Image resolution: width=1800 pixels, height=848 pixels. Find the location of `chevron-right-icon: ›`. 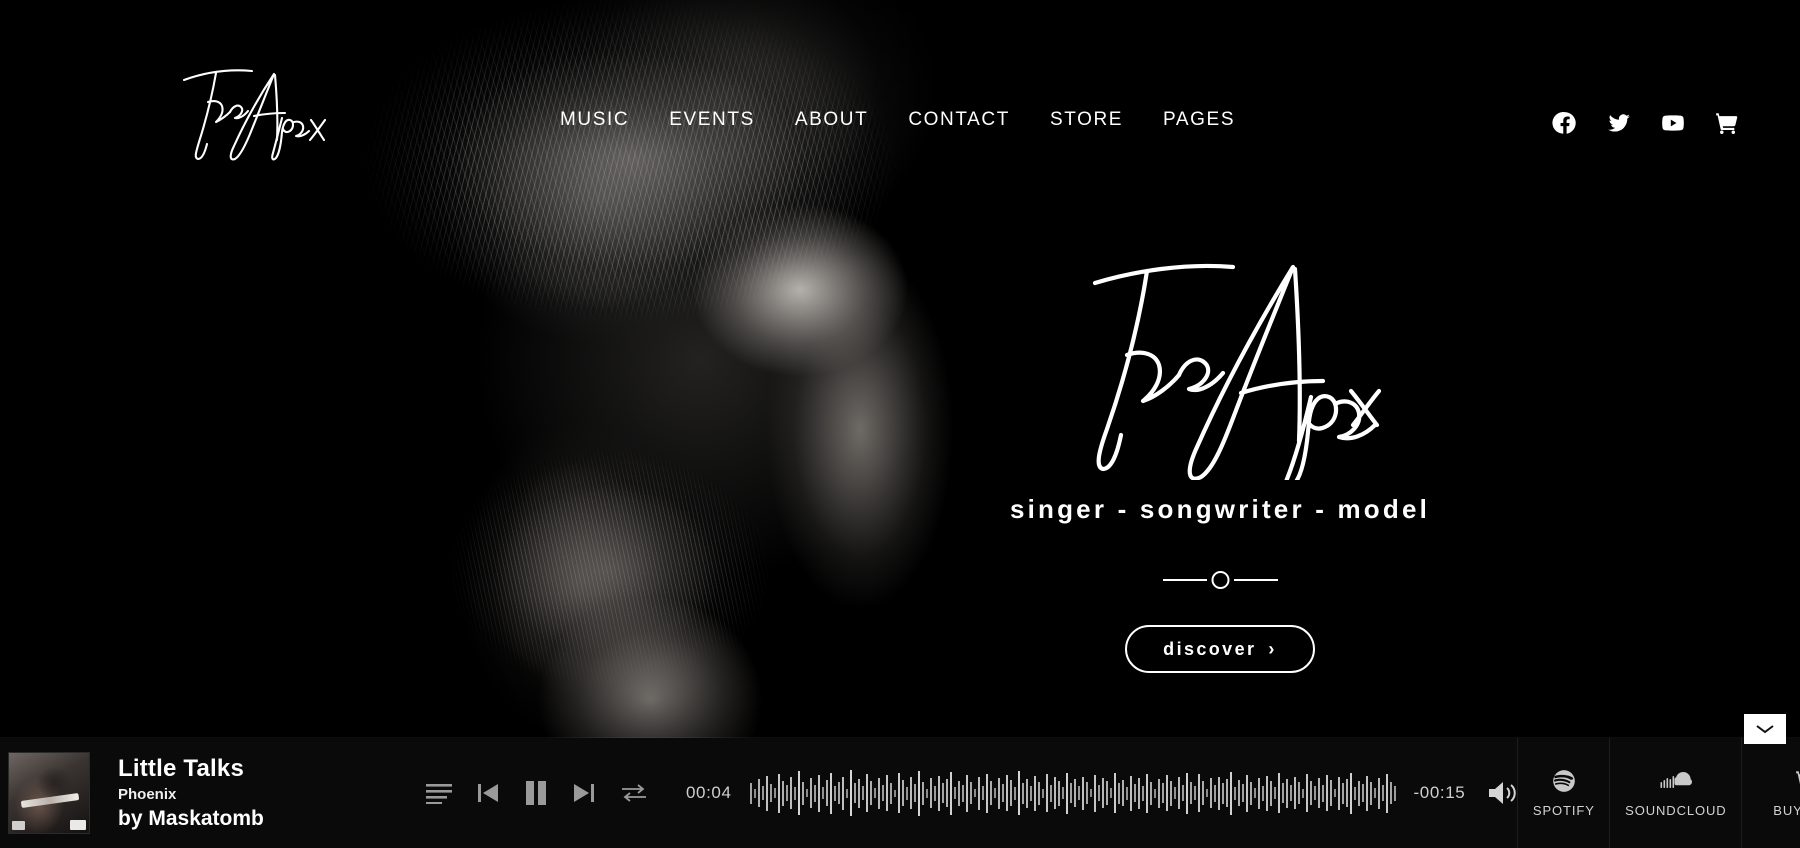

chevron-right-icon: › is located at coordinates (1272, 648).